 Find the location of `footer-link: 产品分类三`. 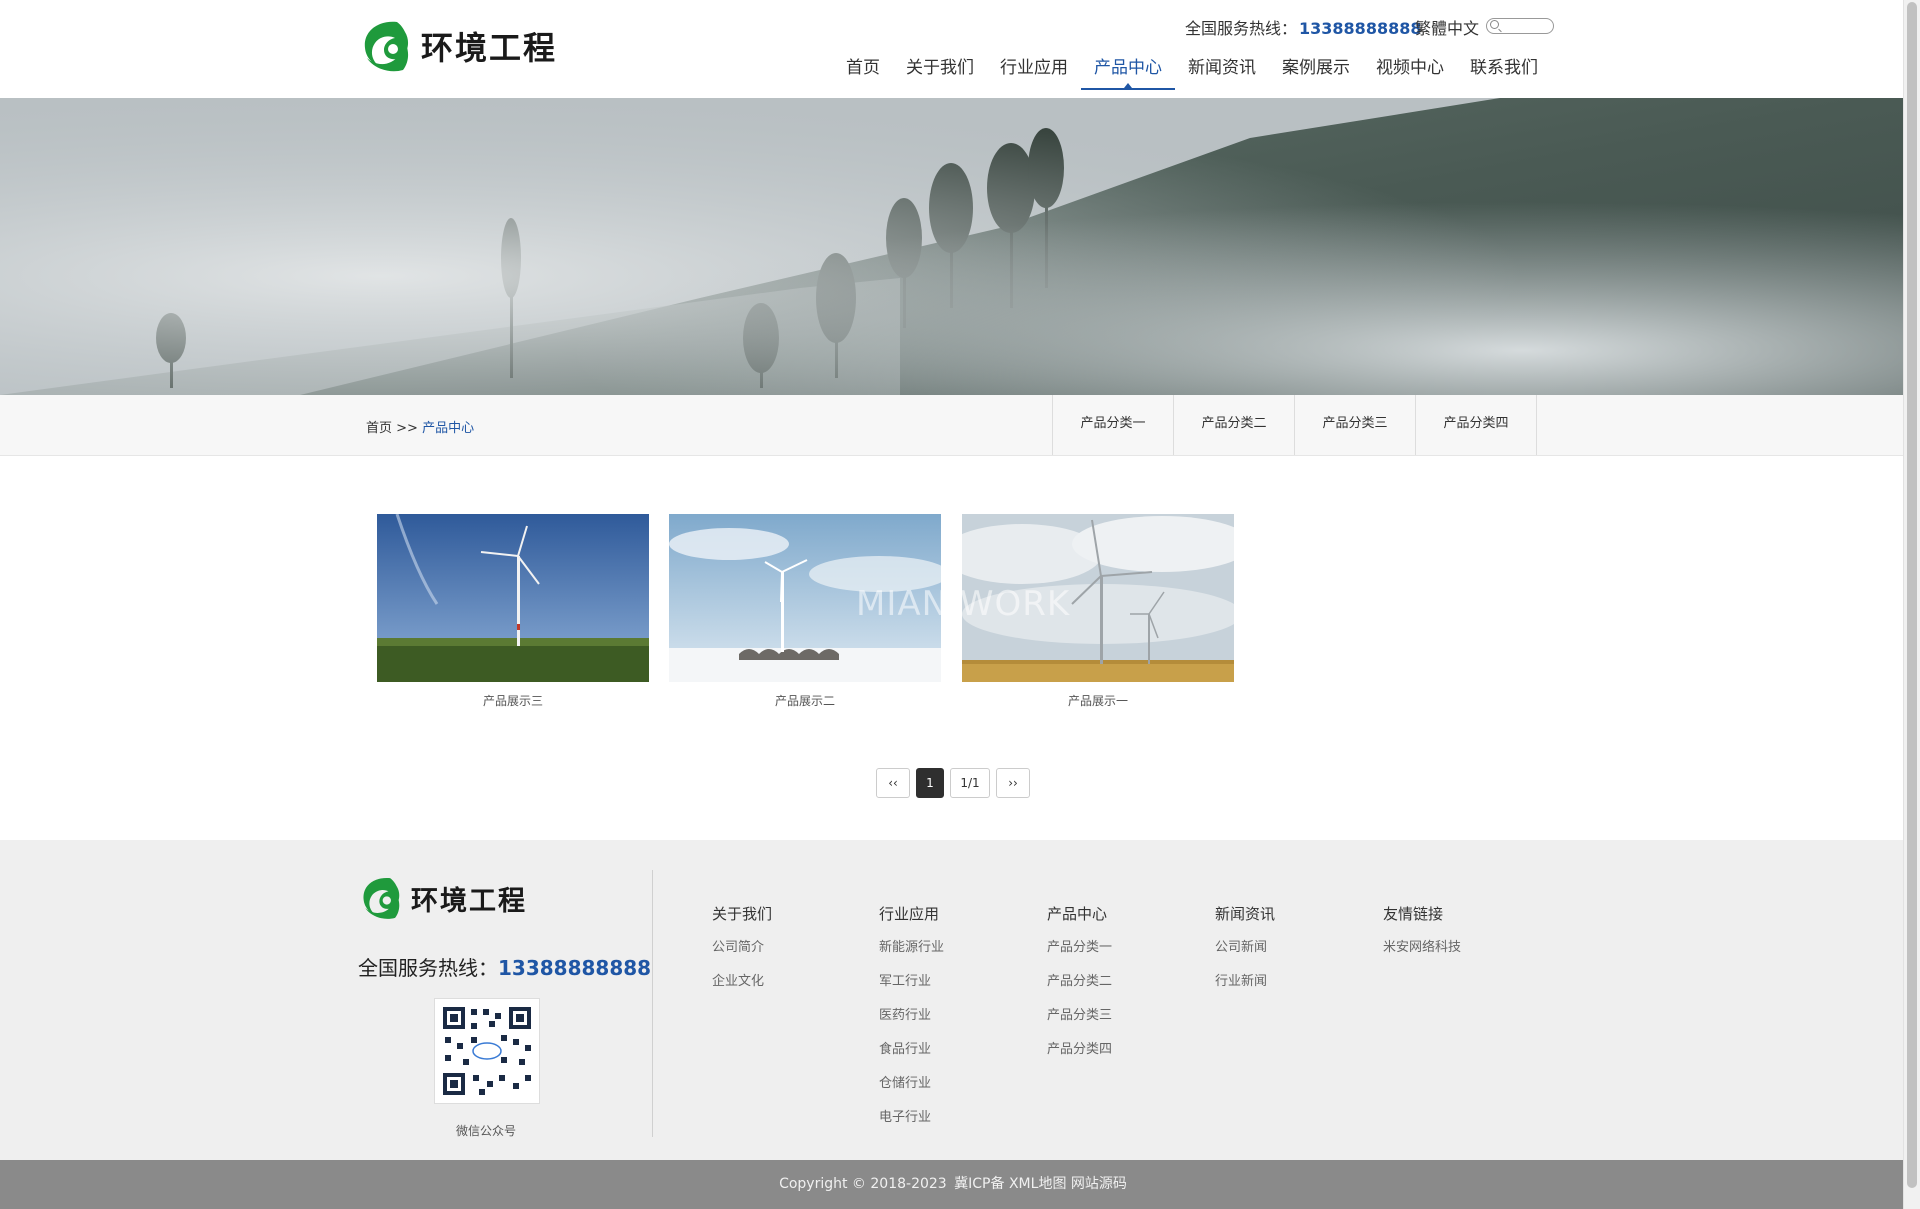

footer-link: 产品分类三 is located at coordinates (1079, 1025).